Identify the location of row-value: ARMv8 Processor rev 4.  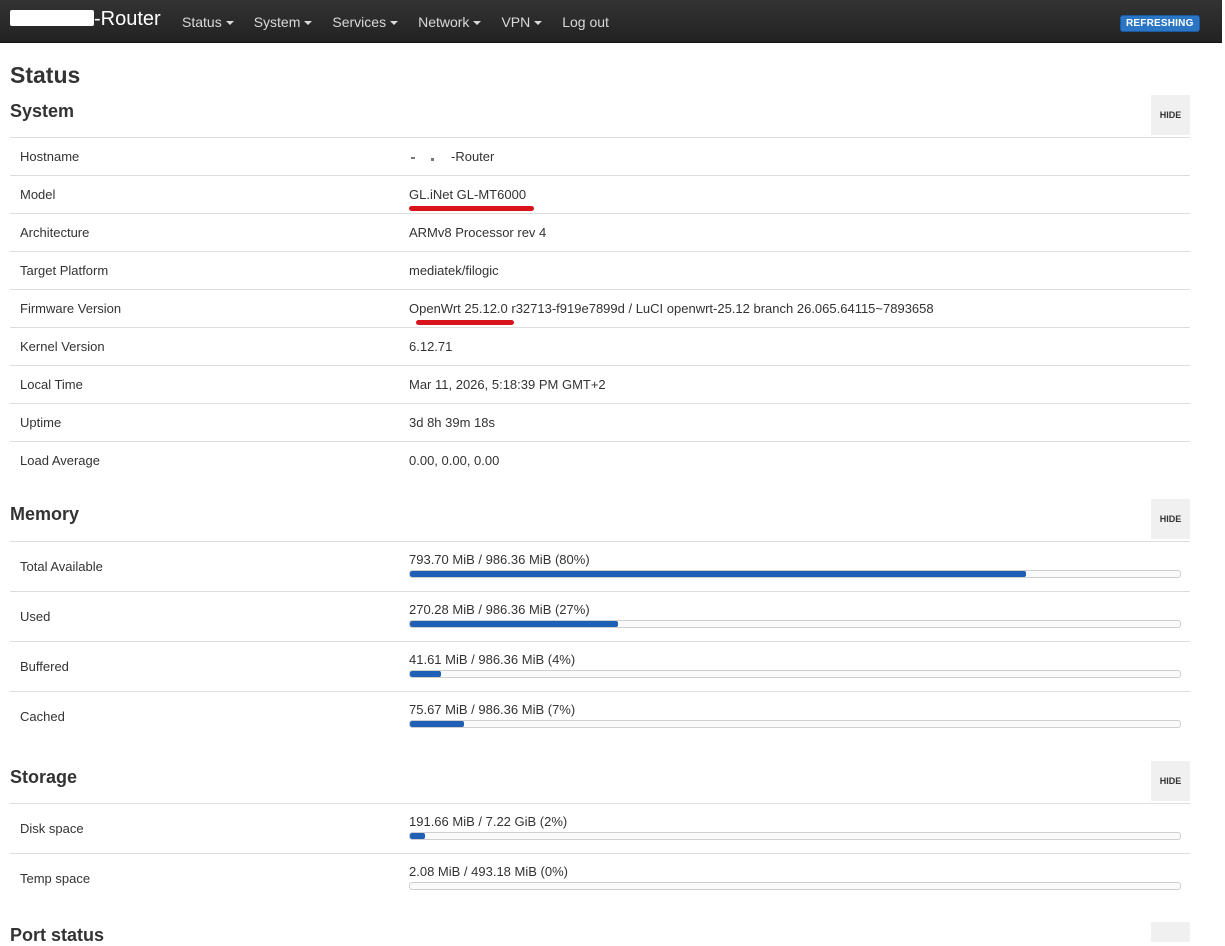
(478, 232).